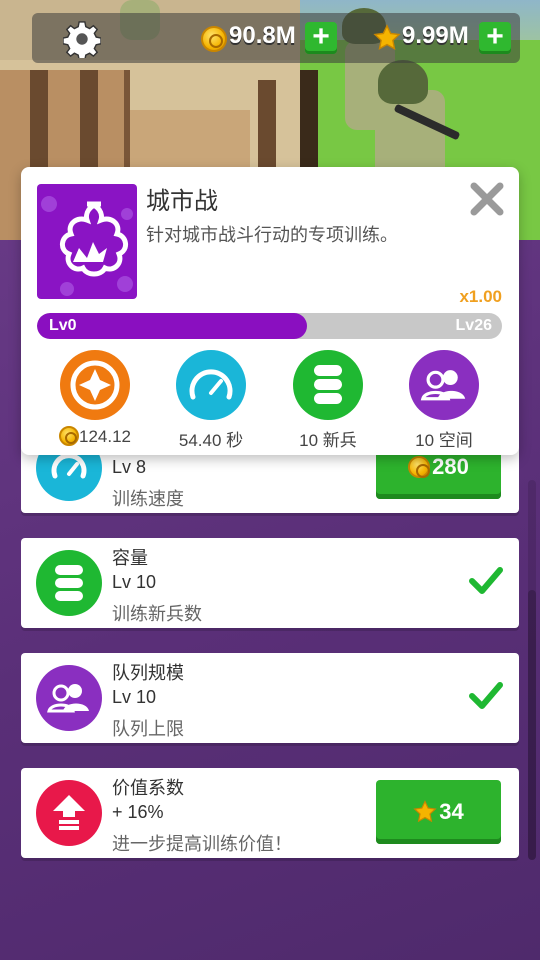  I want to click on explosion-icon, so click(87, 241).